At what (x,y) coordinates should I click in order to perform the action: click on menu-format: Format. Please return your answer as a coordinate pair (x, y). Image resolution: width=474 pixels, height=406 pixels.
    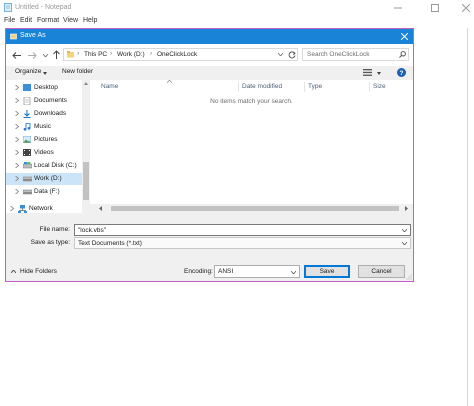
    Looking at the image, I should click on (48, 20).